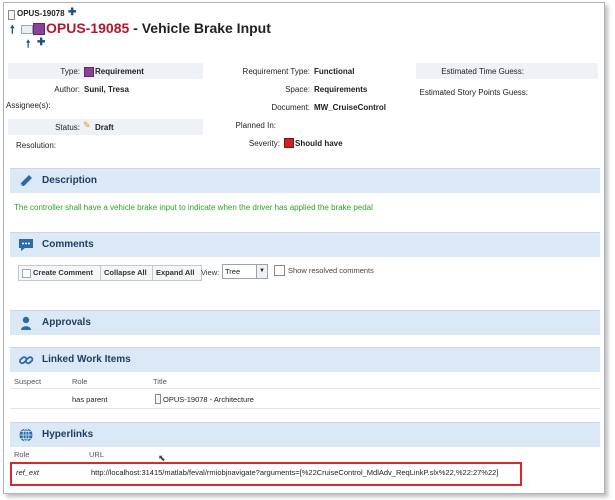  I want to click on navigate-up-icon: 🠕, so click(12, 30).